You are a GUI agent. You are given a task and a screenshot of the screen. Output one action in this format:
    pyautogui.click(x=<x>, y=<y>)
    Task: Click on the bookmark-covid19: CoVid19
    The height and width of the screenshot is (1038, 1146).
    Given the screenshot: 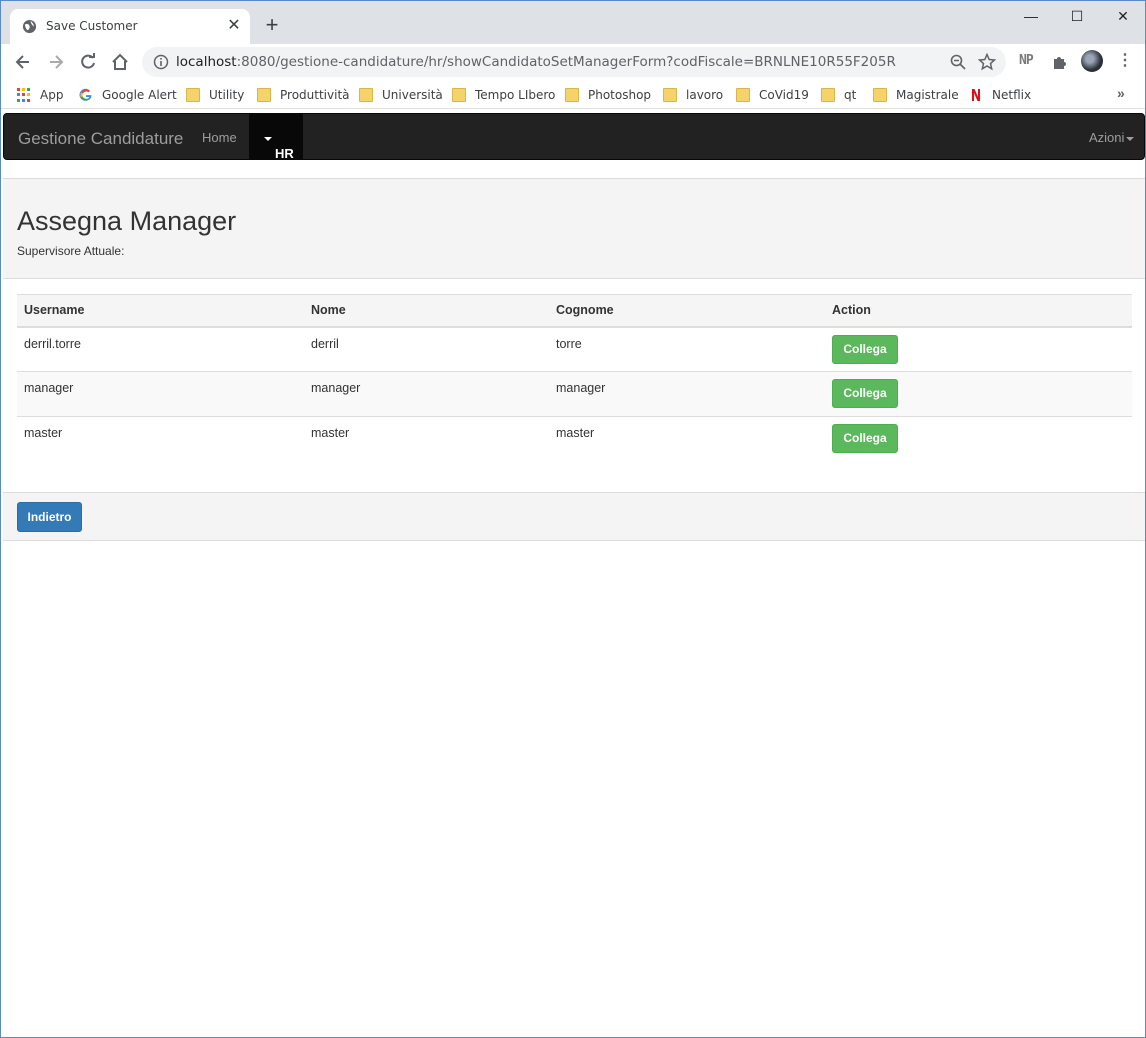 What is the action you would take?
    pyautogui.click(x=772, y=95)
    